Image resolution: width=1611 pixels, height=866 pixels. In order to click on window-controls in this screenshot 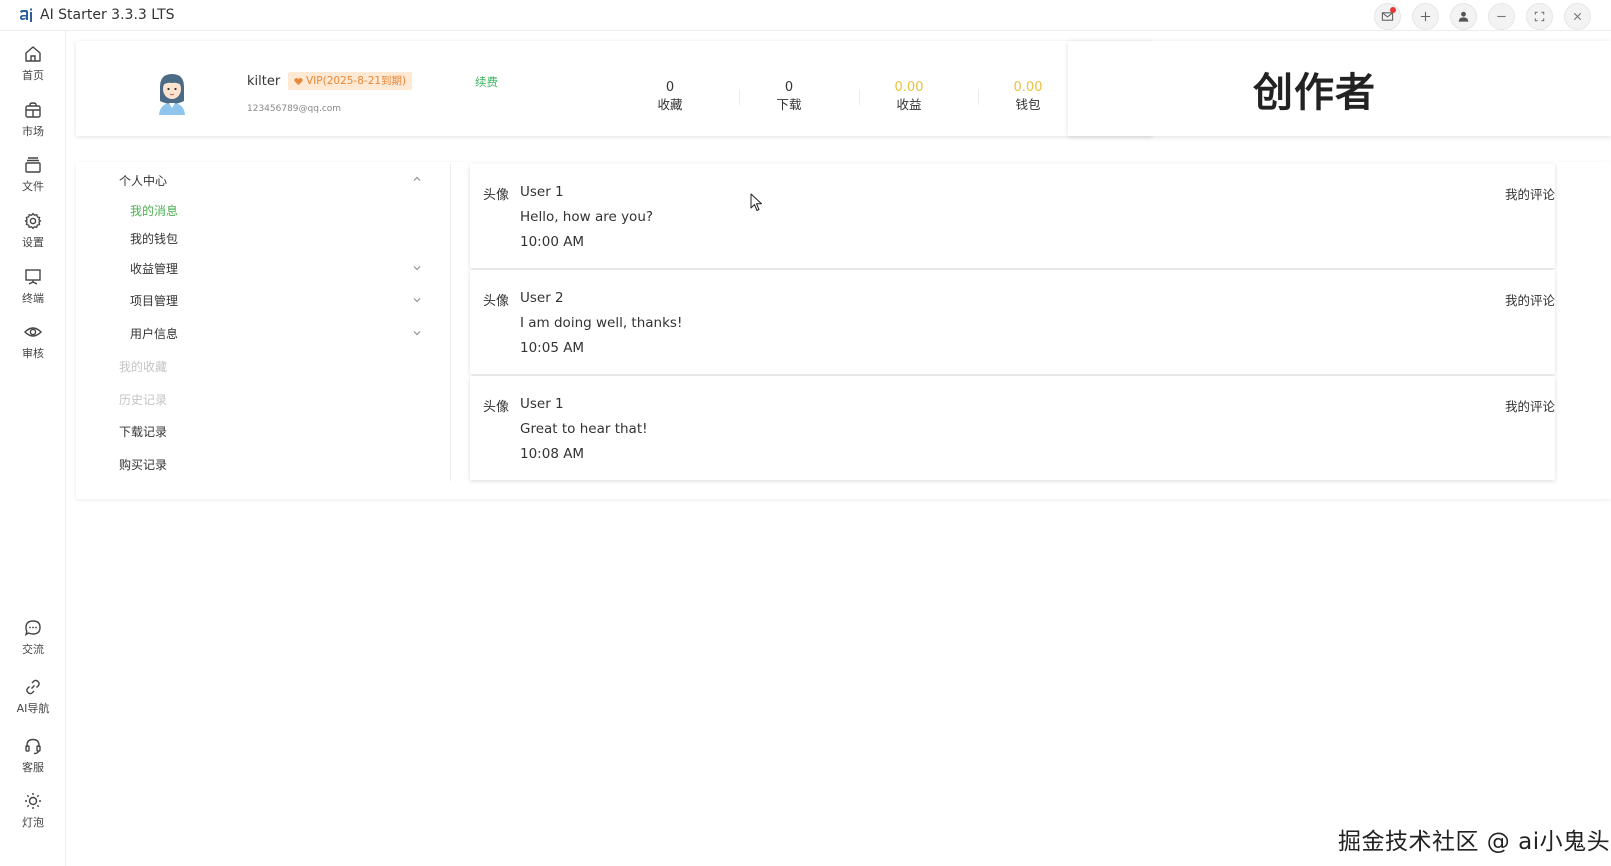, I will do `click(1482, 16)`.